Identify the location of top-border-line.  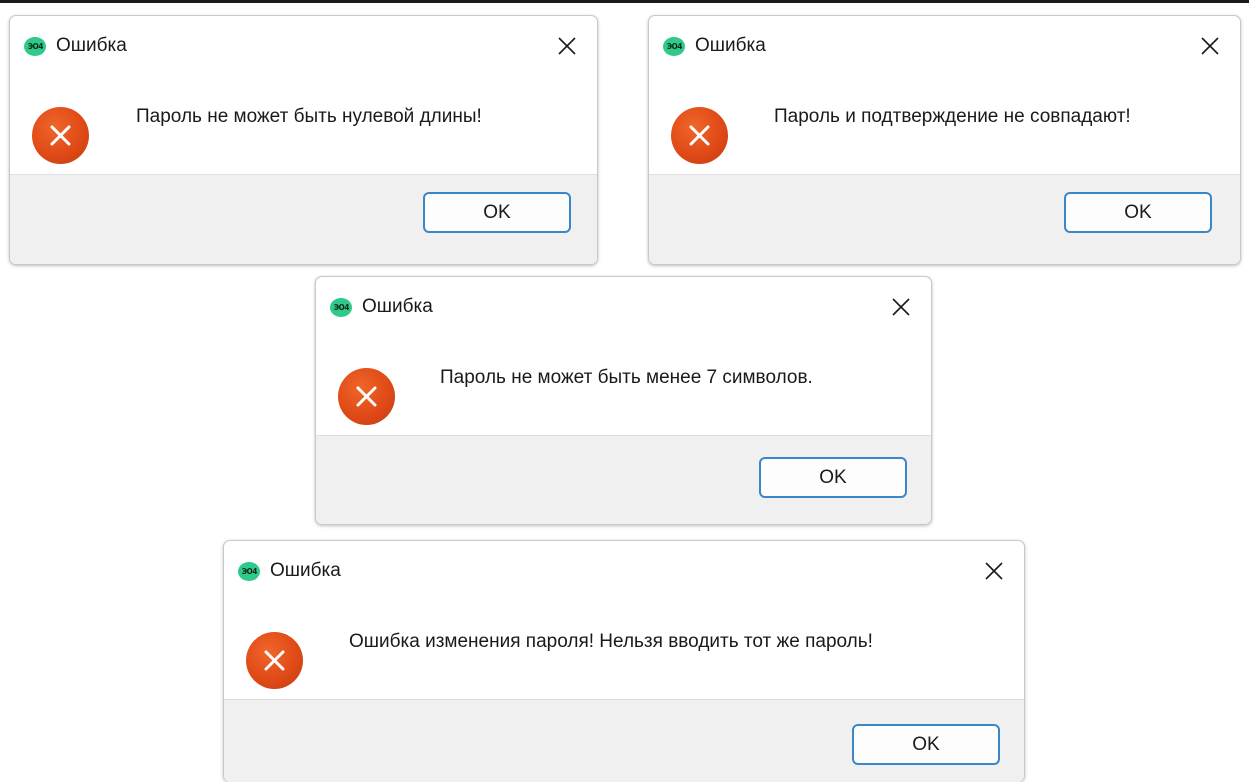
(624, 1).